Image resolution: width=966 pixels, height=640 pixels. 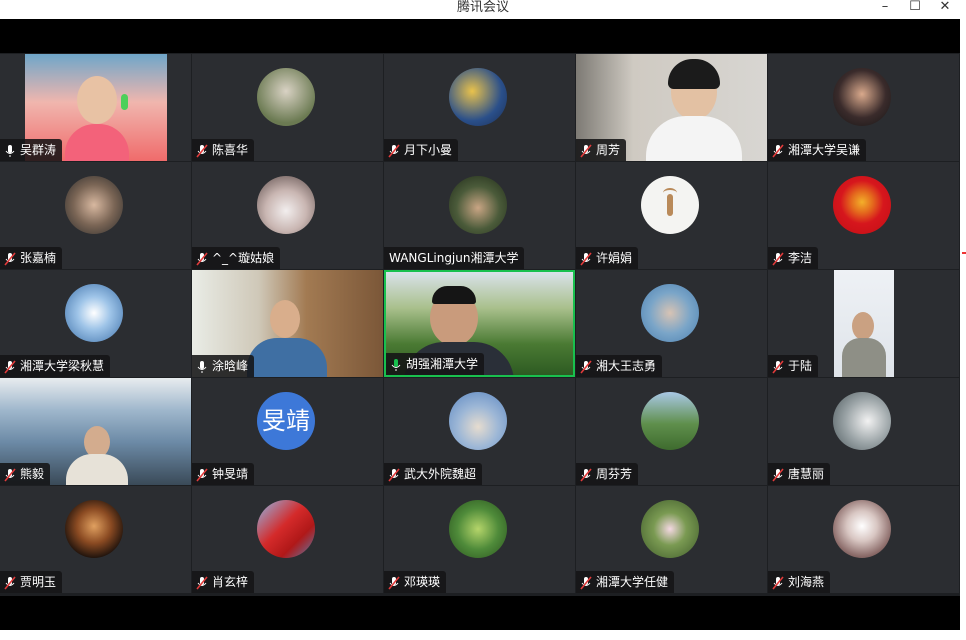 What do you see at coordinates (824, 150) in the screenshot?
I see `participant-name: 湘潭大学吴谦` at bounding box center [824, 150].